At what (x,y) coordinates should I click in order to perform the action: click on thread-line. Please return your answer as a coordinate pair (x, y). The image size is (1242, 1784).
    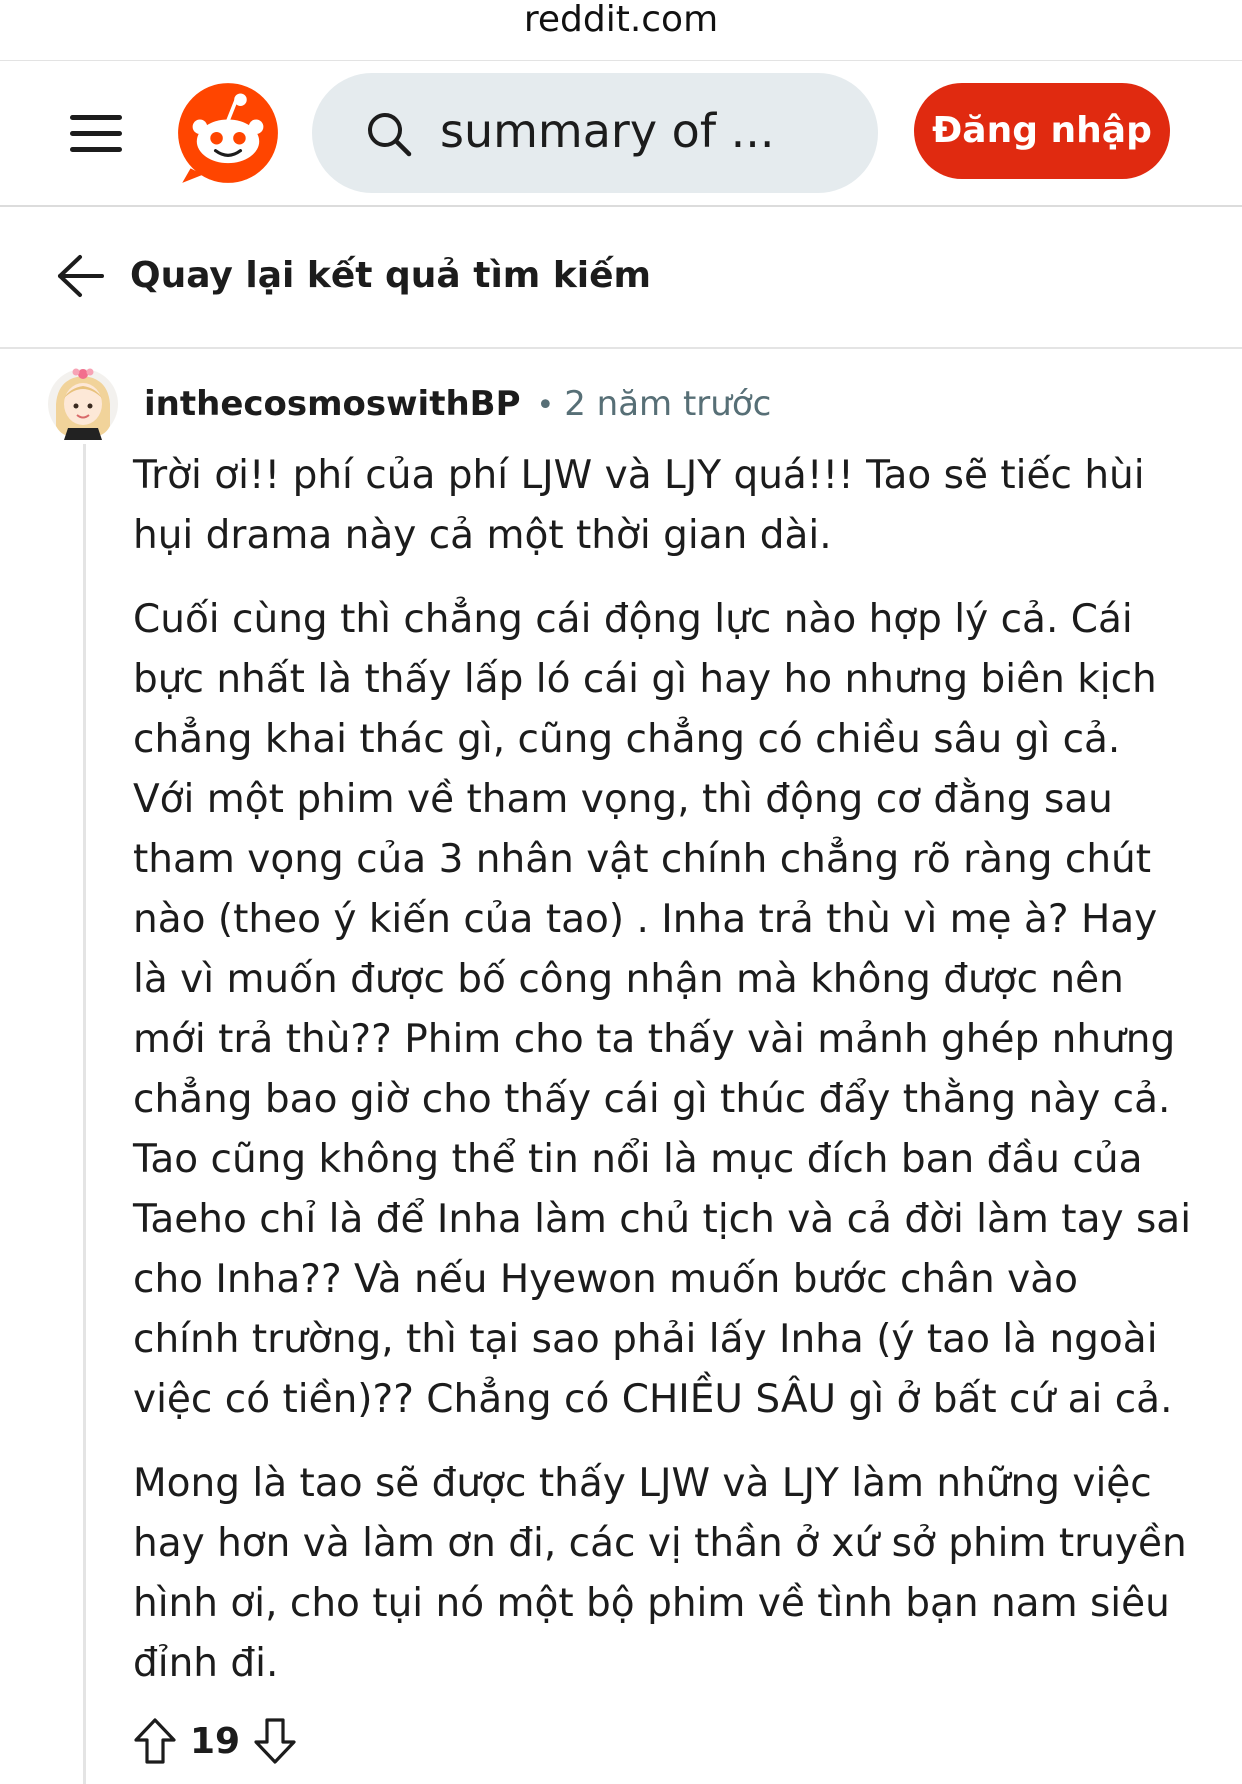
    Looking at the image, I should click on (84, 1114).